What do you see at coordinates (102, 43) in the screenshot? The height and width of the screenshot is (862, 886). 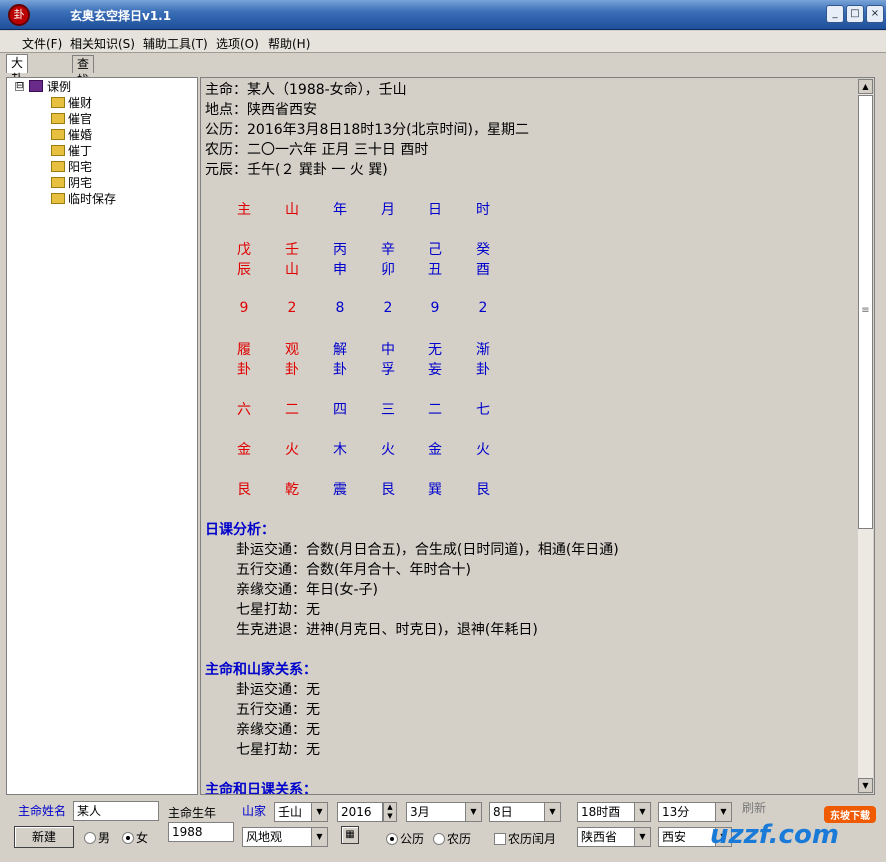 I see `menu-knowledge: 相关知识(S)` at bounding box center [102, 43].